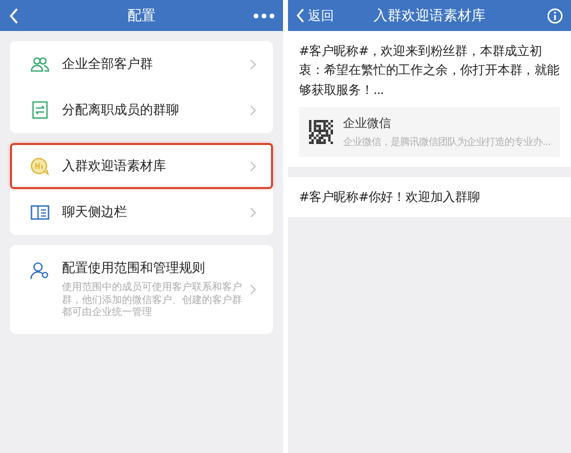 Image resolution: width=571 pixels, height=453 pixels. Describe the element at coordinates (134, 268) in the screenshot. I see `menu-label: 配置使用范围和管理规则` at that location.